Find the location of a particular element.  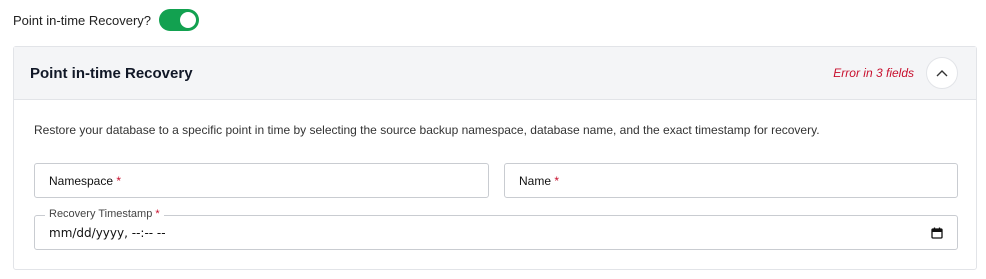

recovery-timestamp-label: Recovery Timestamp is located at coordinates (101, 214).